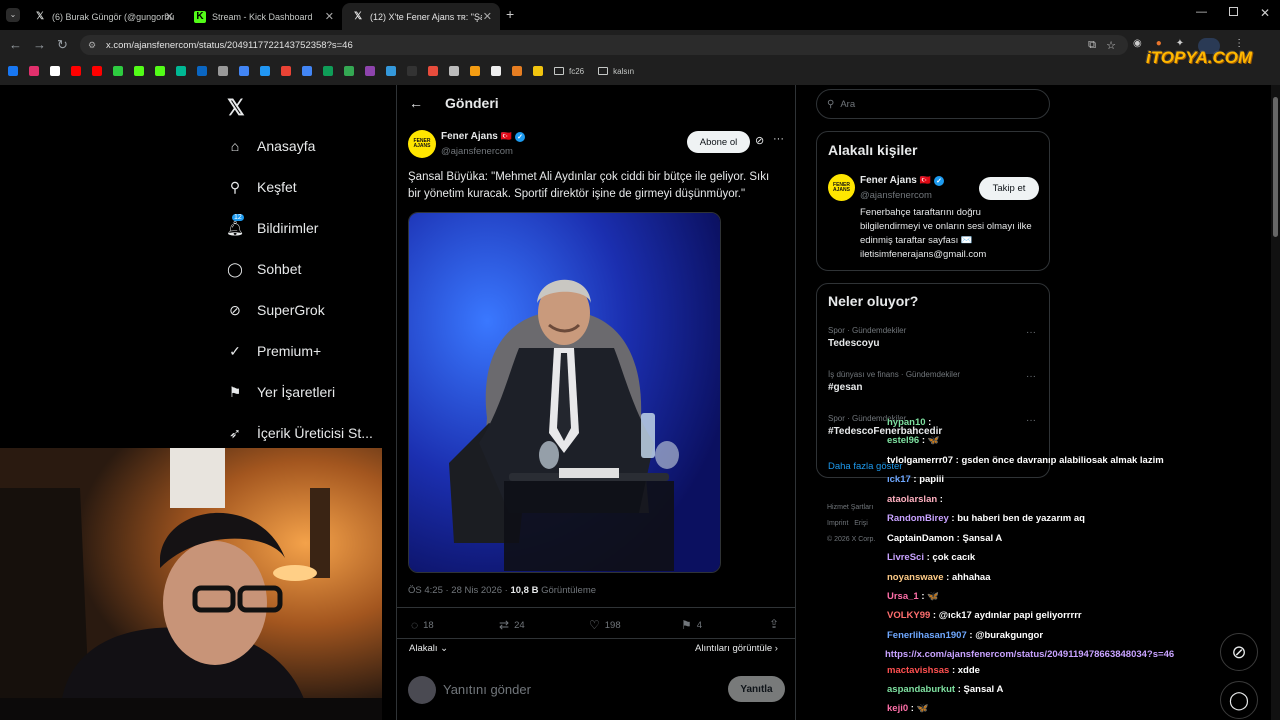 Image resolution: width=1280 pixels, height=720 pixels. What do you see at coordinates (483, 136) in the screenshot?
I see `author-name: Fener Ajans 🇹🇷 ✓` at bounding box center [483, 136].